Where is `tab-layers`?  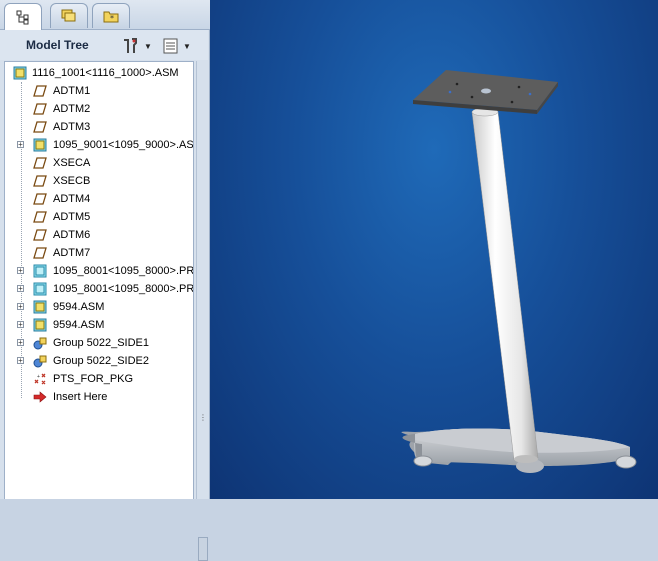
tab-layers is located at coordinates (69, 15).